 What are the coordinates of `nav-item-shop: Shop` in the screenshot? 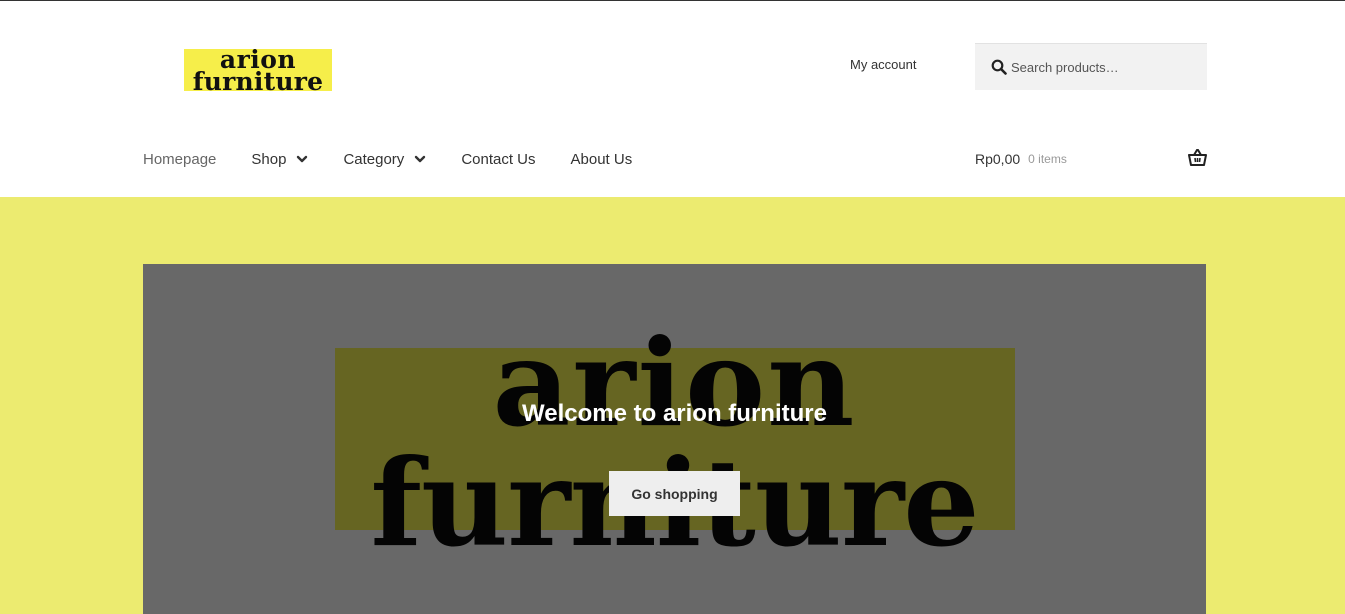 It's located at (279, 159).